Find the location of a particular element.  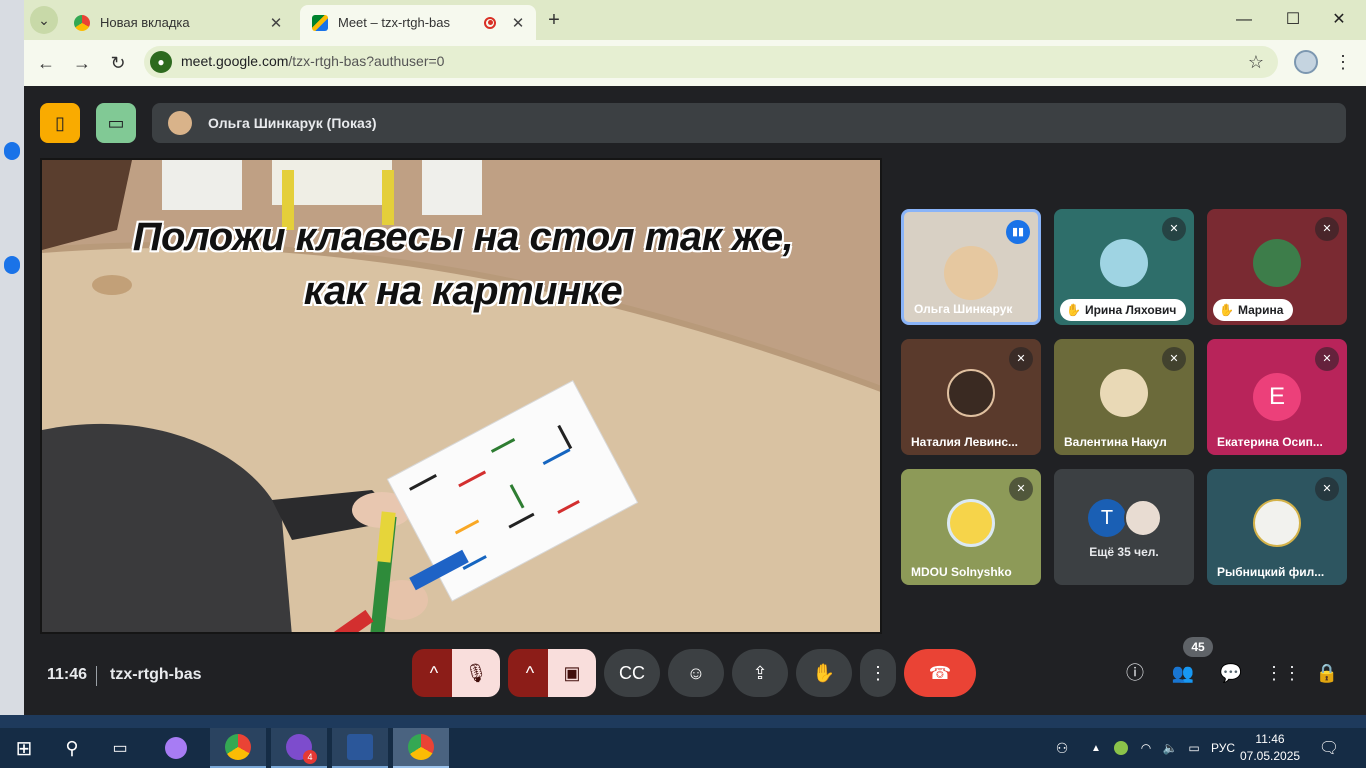

cast-icon: ▭ is located at coordinates (116, 123).